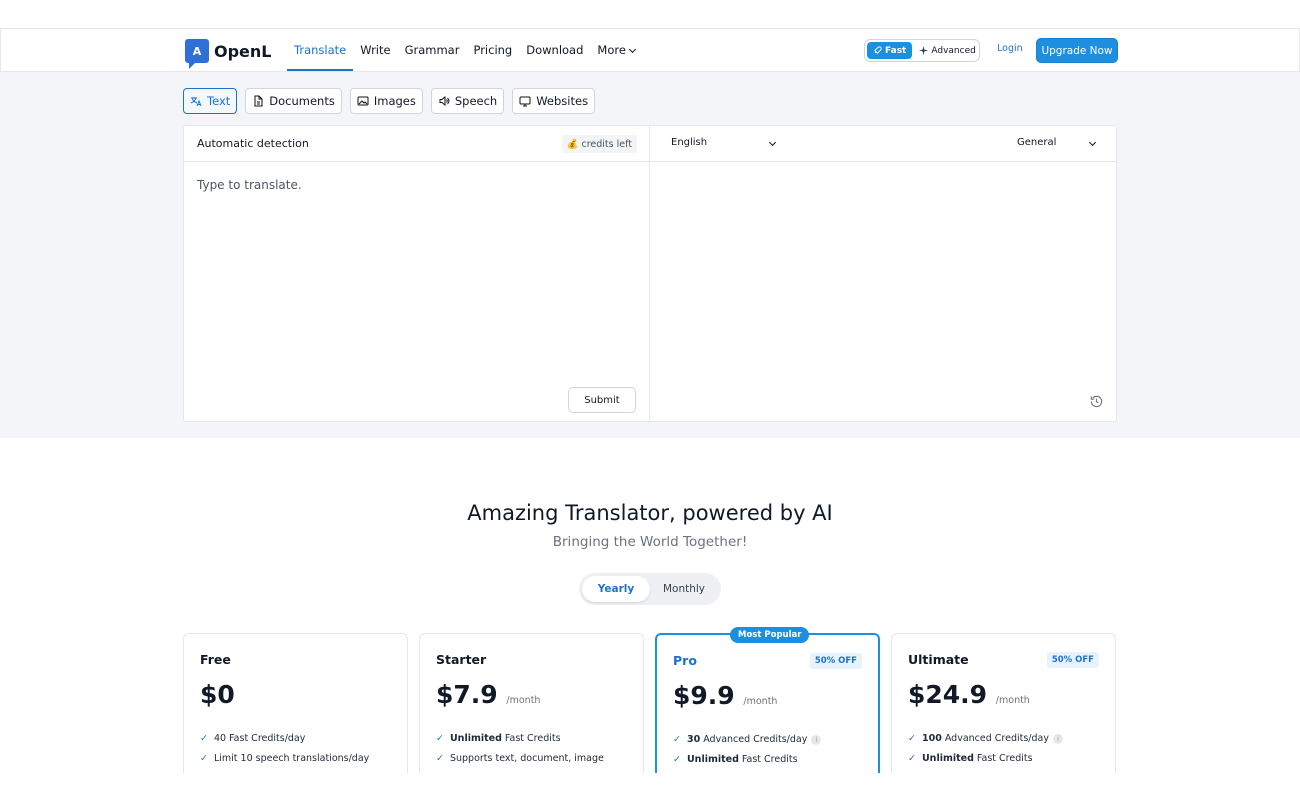 The image size is (1300, 788). What do you see at coordinates (291, 758) in the screenshot?
I see `feature-text: Limit 10 speech translations/day` at bounding box center [291, 758].